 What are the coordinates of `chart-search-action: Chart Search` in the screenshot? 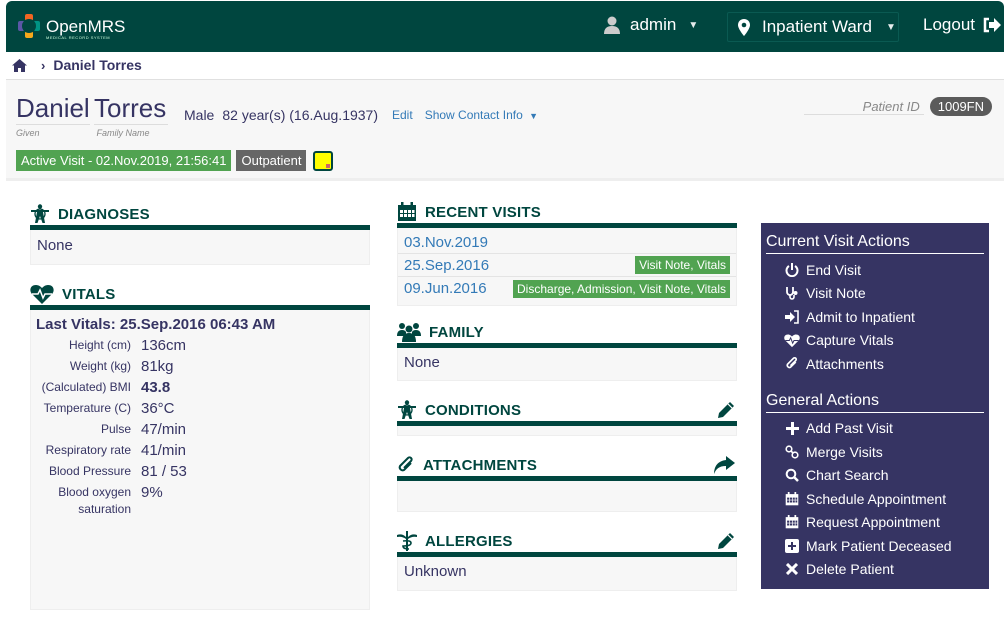 It's located at (875, 476).